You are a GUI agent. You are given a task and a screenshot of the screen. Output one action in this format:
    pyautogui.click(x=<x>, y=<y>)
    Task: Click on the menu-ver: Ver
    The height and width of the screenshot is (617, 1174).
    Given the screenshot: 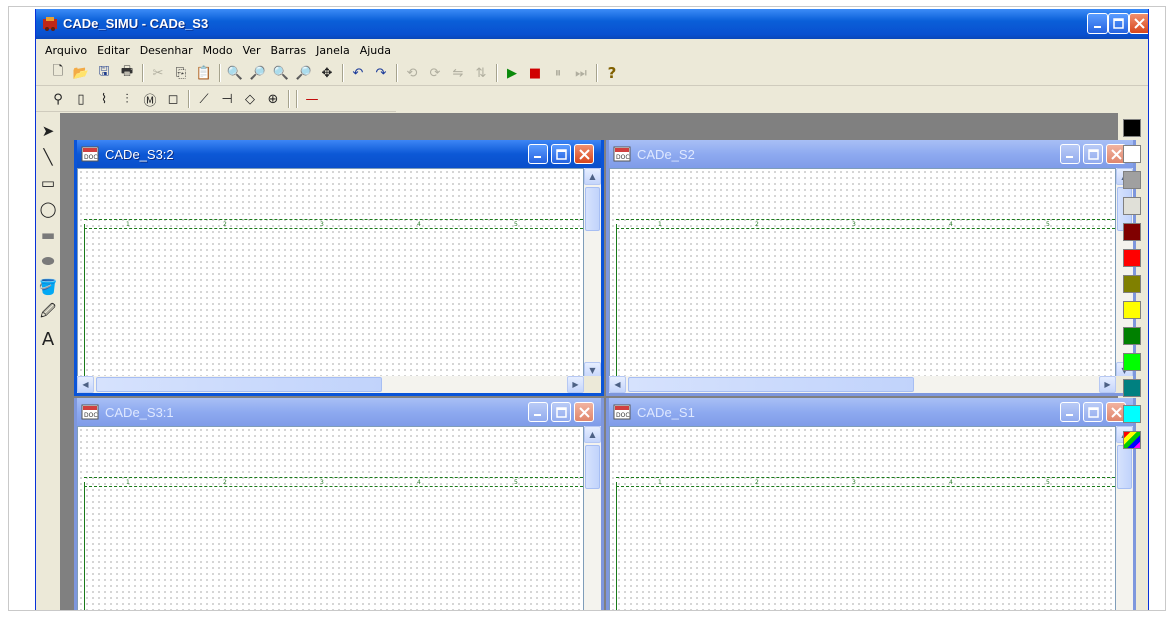 What is the action you would take?
    pyautogui.click(x=252, y=50)
    